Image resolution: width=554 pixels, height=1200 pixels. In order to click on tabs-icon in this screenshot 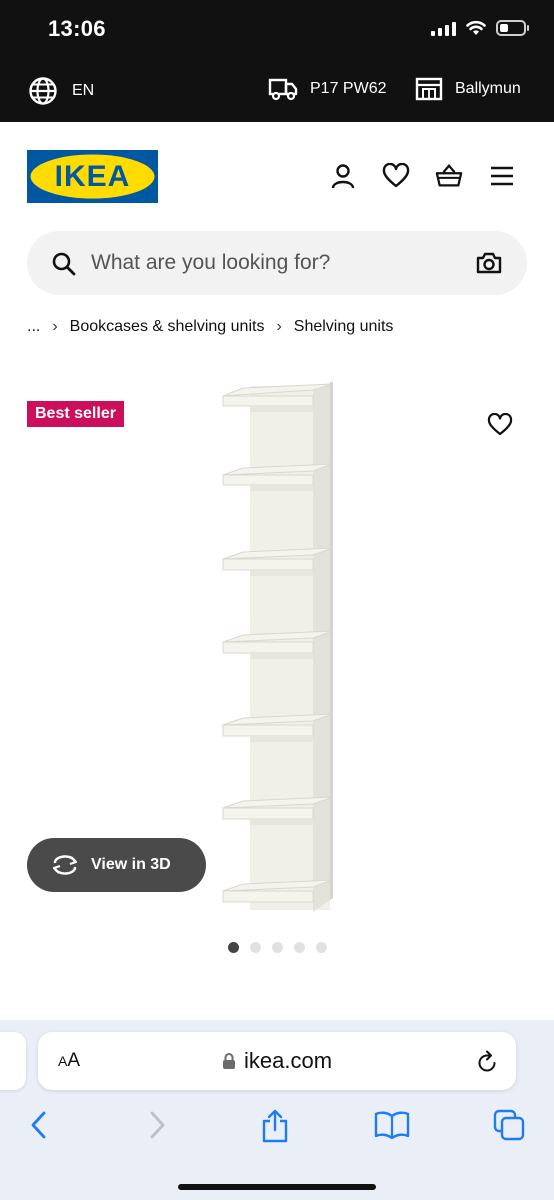, I will do `click(509, 1125)`.